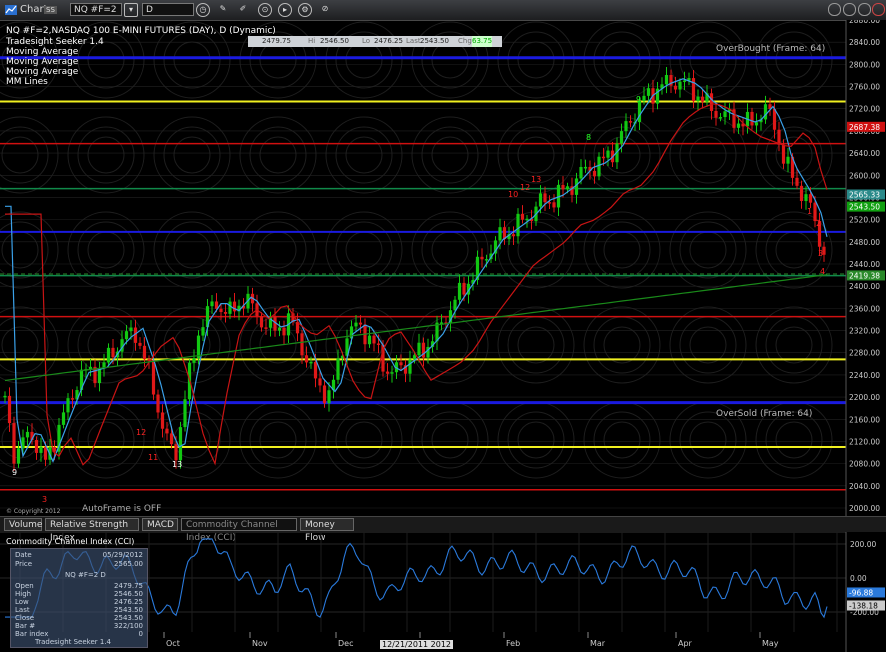 The width and height of the screenshot is (886, 652). Describe the element at coordinates (864, 419) in the screenshot. I see `svg-text: 2160.00` at that location.